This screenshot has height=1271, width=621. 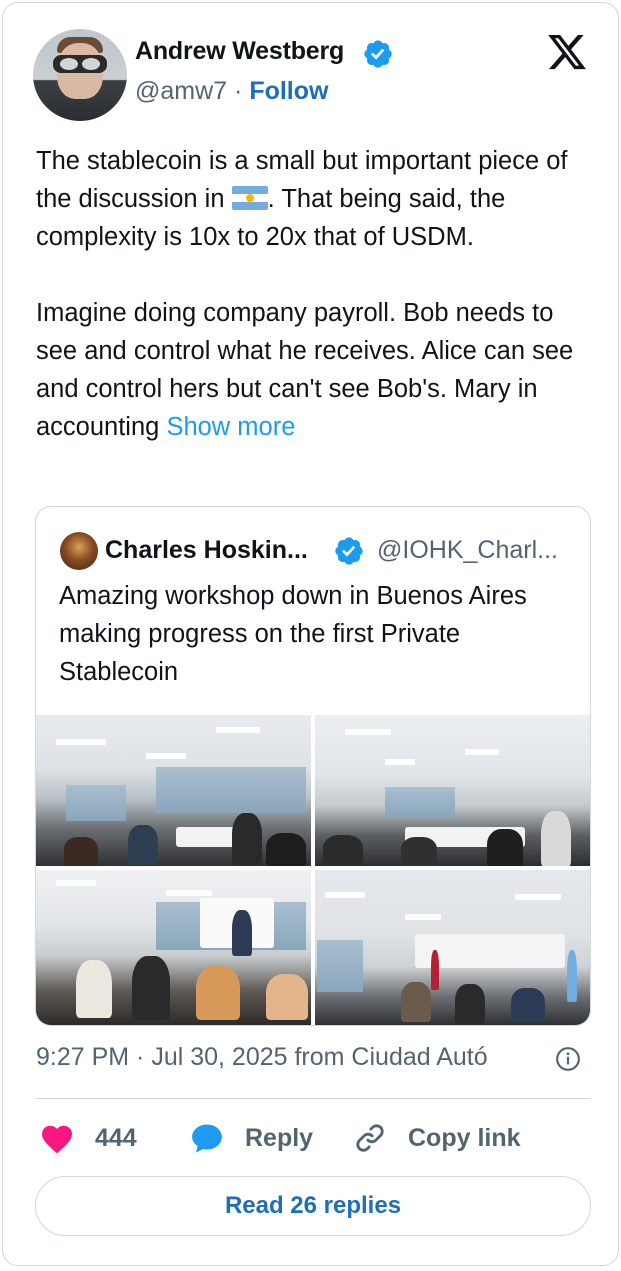 I want to click on author-avatar, so click(x=80, y=75).